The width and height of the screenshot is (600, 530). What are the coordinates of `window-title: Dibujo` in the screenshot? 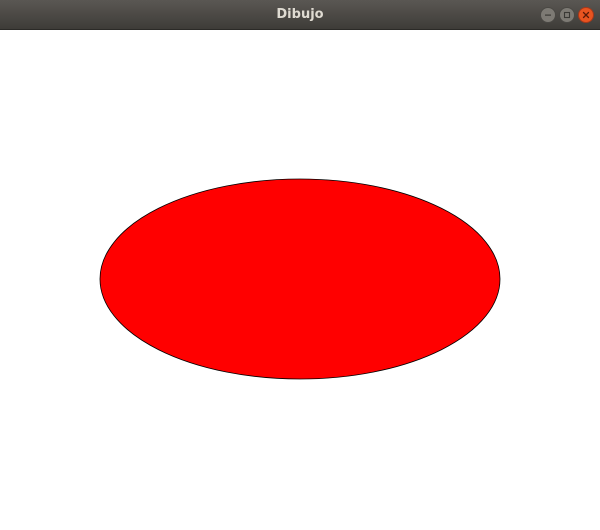 It's located at (300, 14).